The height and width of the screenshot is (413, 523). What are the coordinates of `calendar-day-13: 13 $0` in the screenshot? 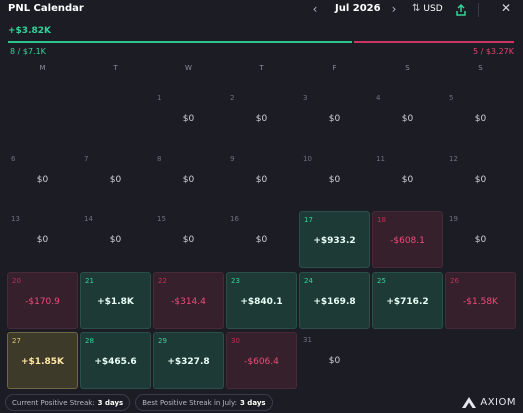 It's located at (42, 239).